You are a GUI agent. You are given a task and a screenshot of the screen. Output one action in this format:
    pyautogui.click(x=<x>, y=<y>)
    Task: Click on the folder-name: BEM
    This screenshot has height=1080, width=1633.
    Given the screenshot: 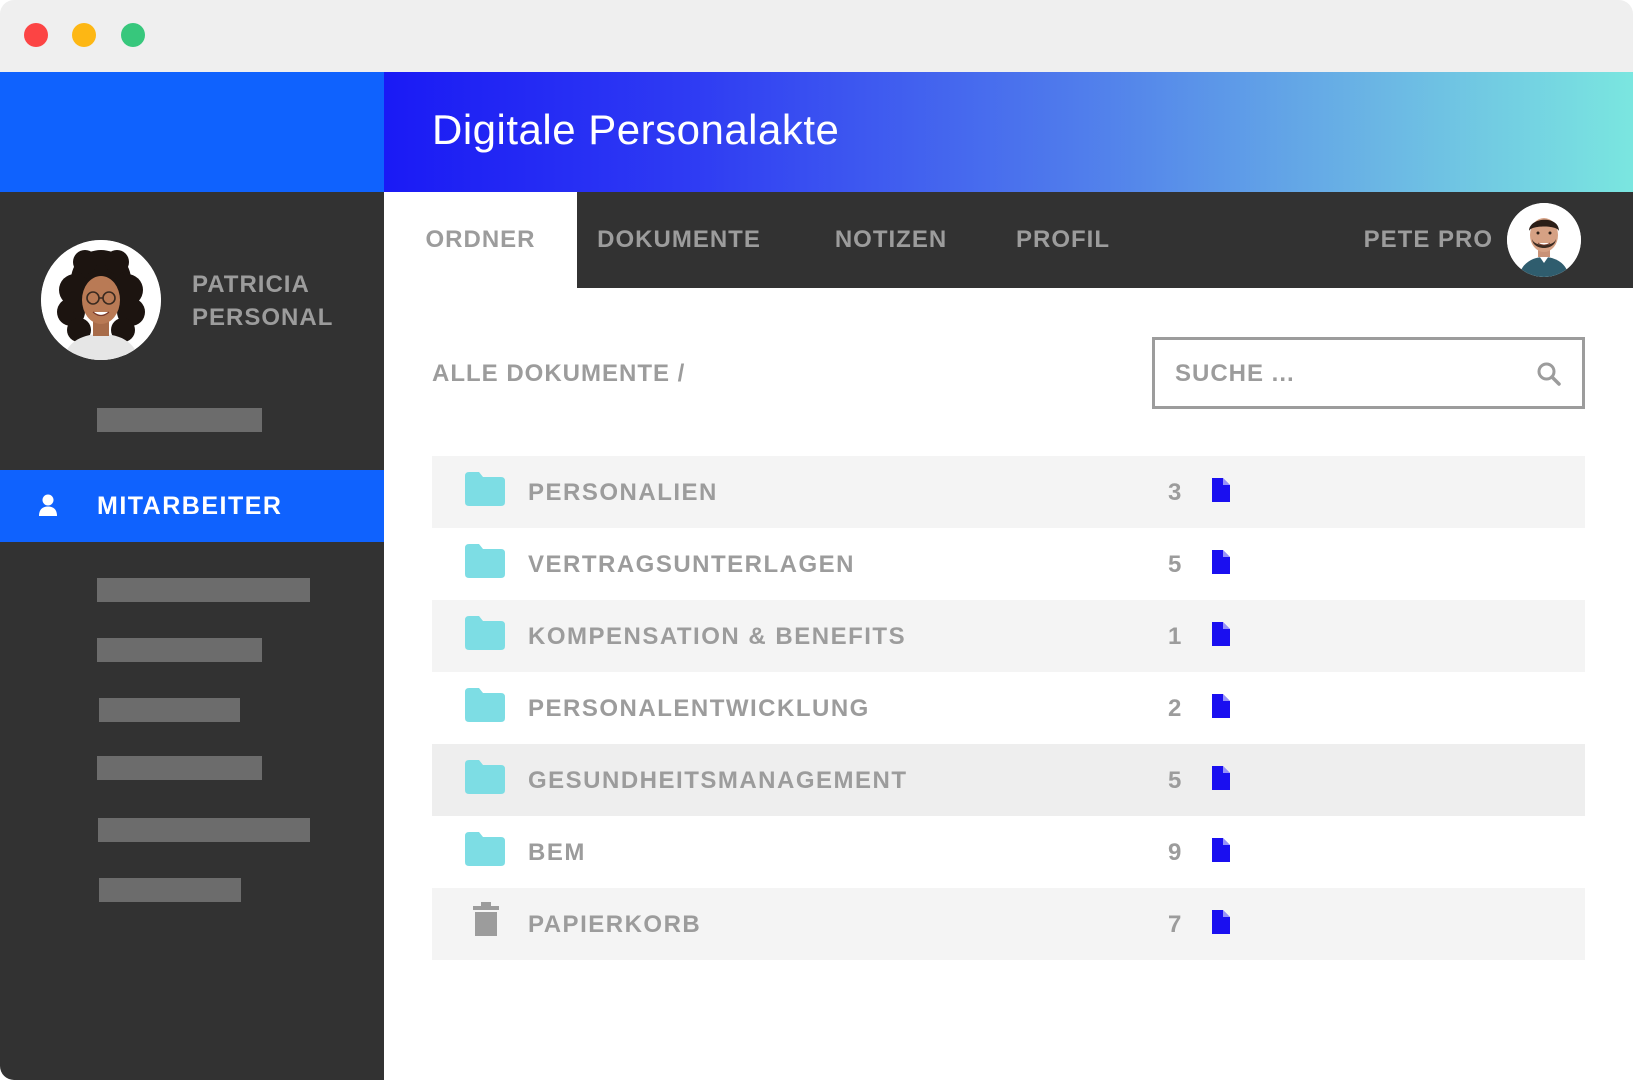 What is the action you would take?
    pyautogui.click(x=557, y=852)
    